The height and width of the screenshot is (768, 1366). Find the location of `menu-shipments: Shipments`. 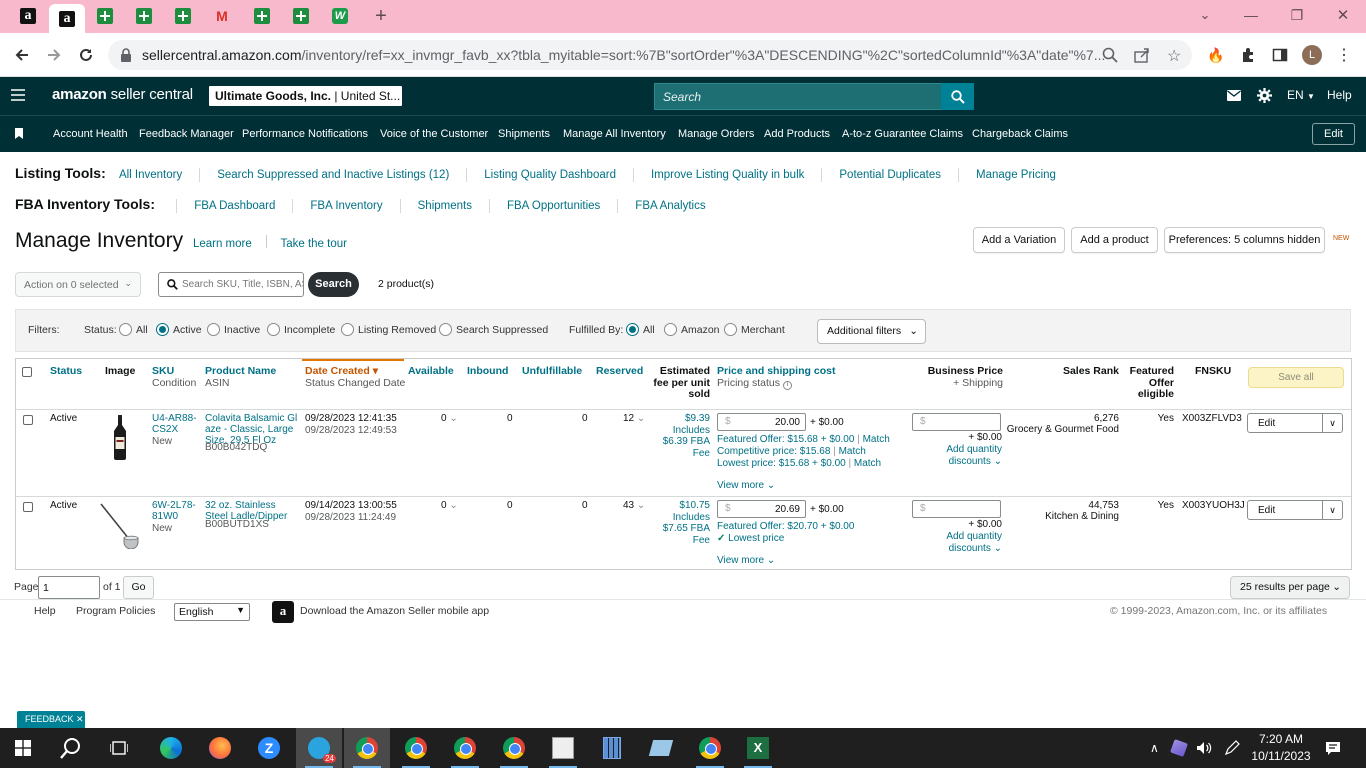

menu-shipments: Shipments is located at coordinates (524, 134).